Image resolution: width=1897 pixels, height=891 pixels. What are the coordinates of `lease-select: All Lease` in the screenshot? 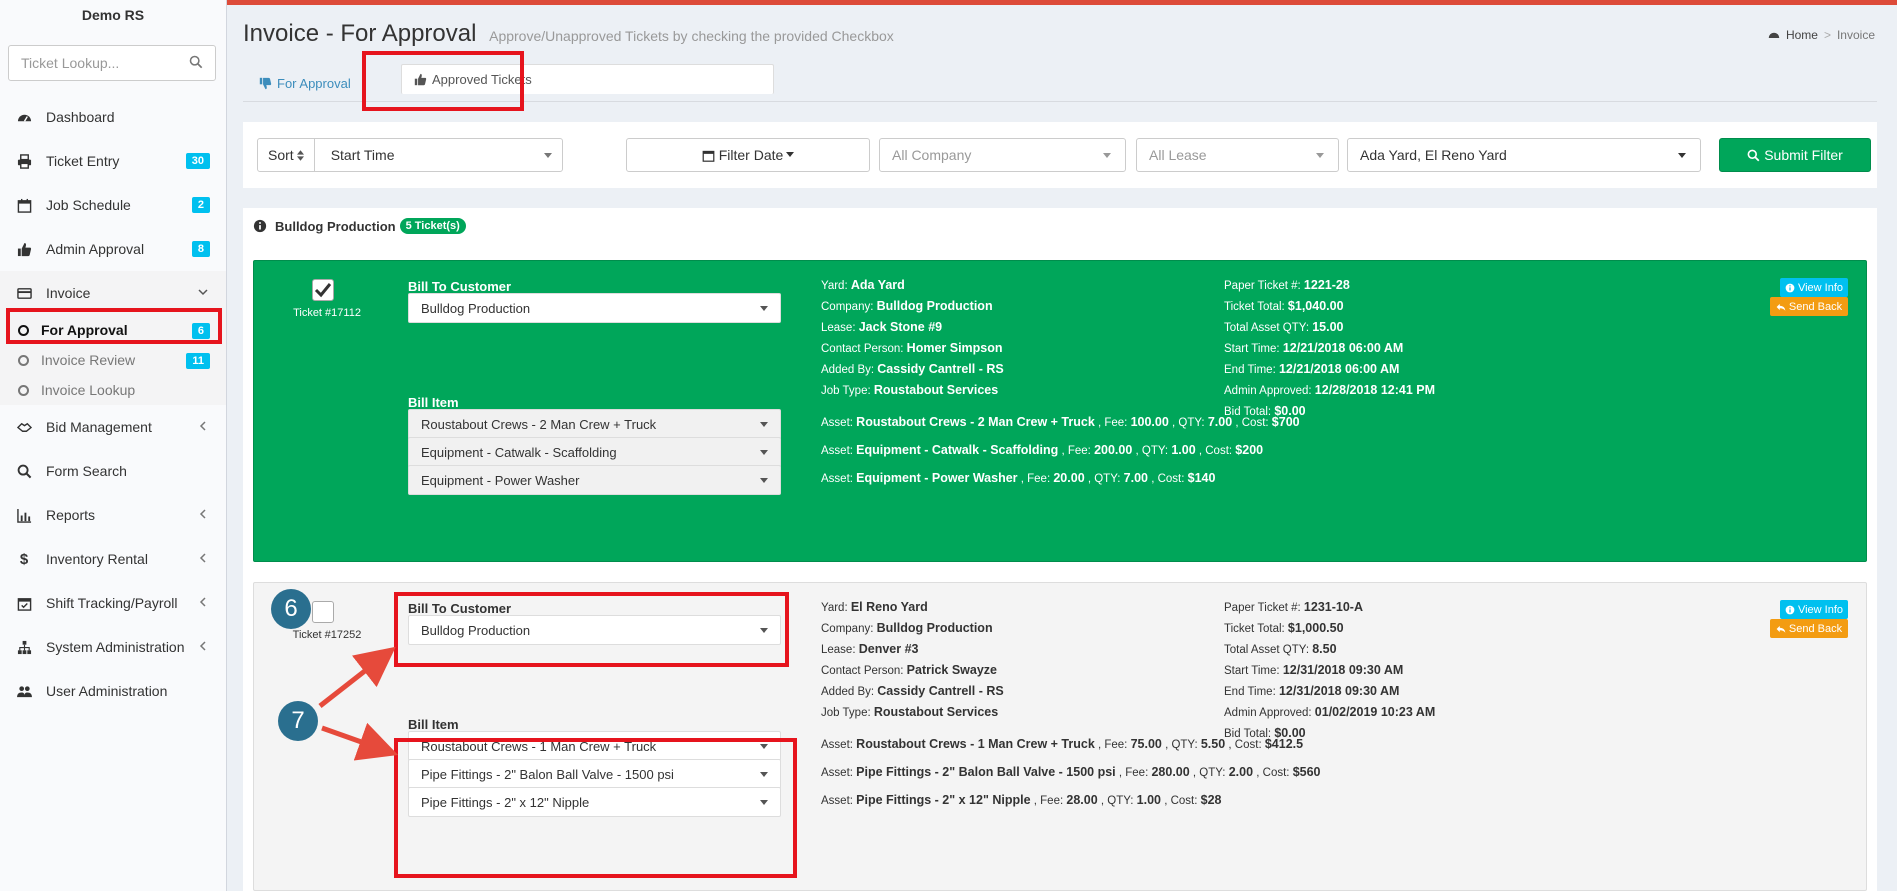 It's located at (1237, 155).